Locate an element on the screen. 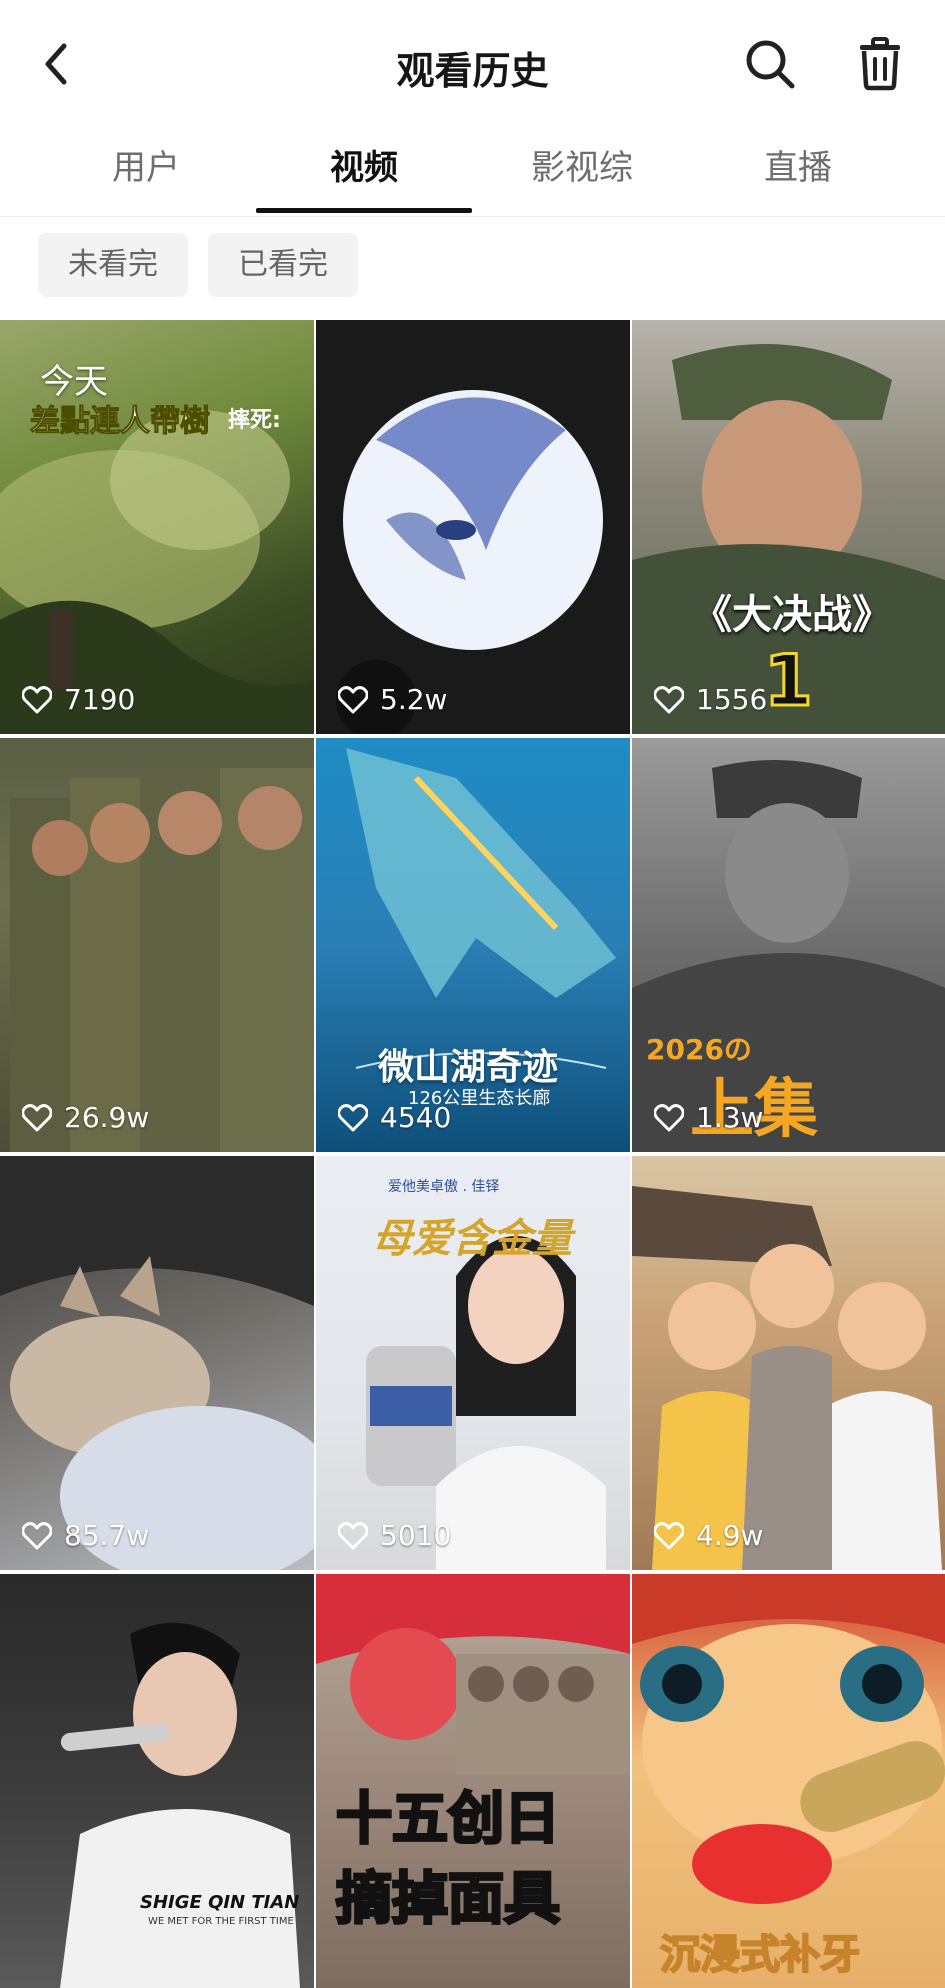 This screenshot has width=945, height=1988. video-card: 5.2w is located at coordinates (473, 527).